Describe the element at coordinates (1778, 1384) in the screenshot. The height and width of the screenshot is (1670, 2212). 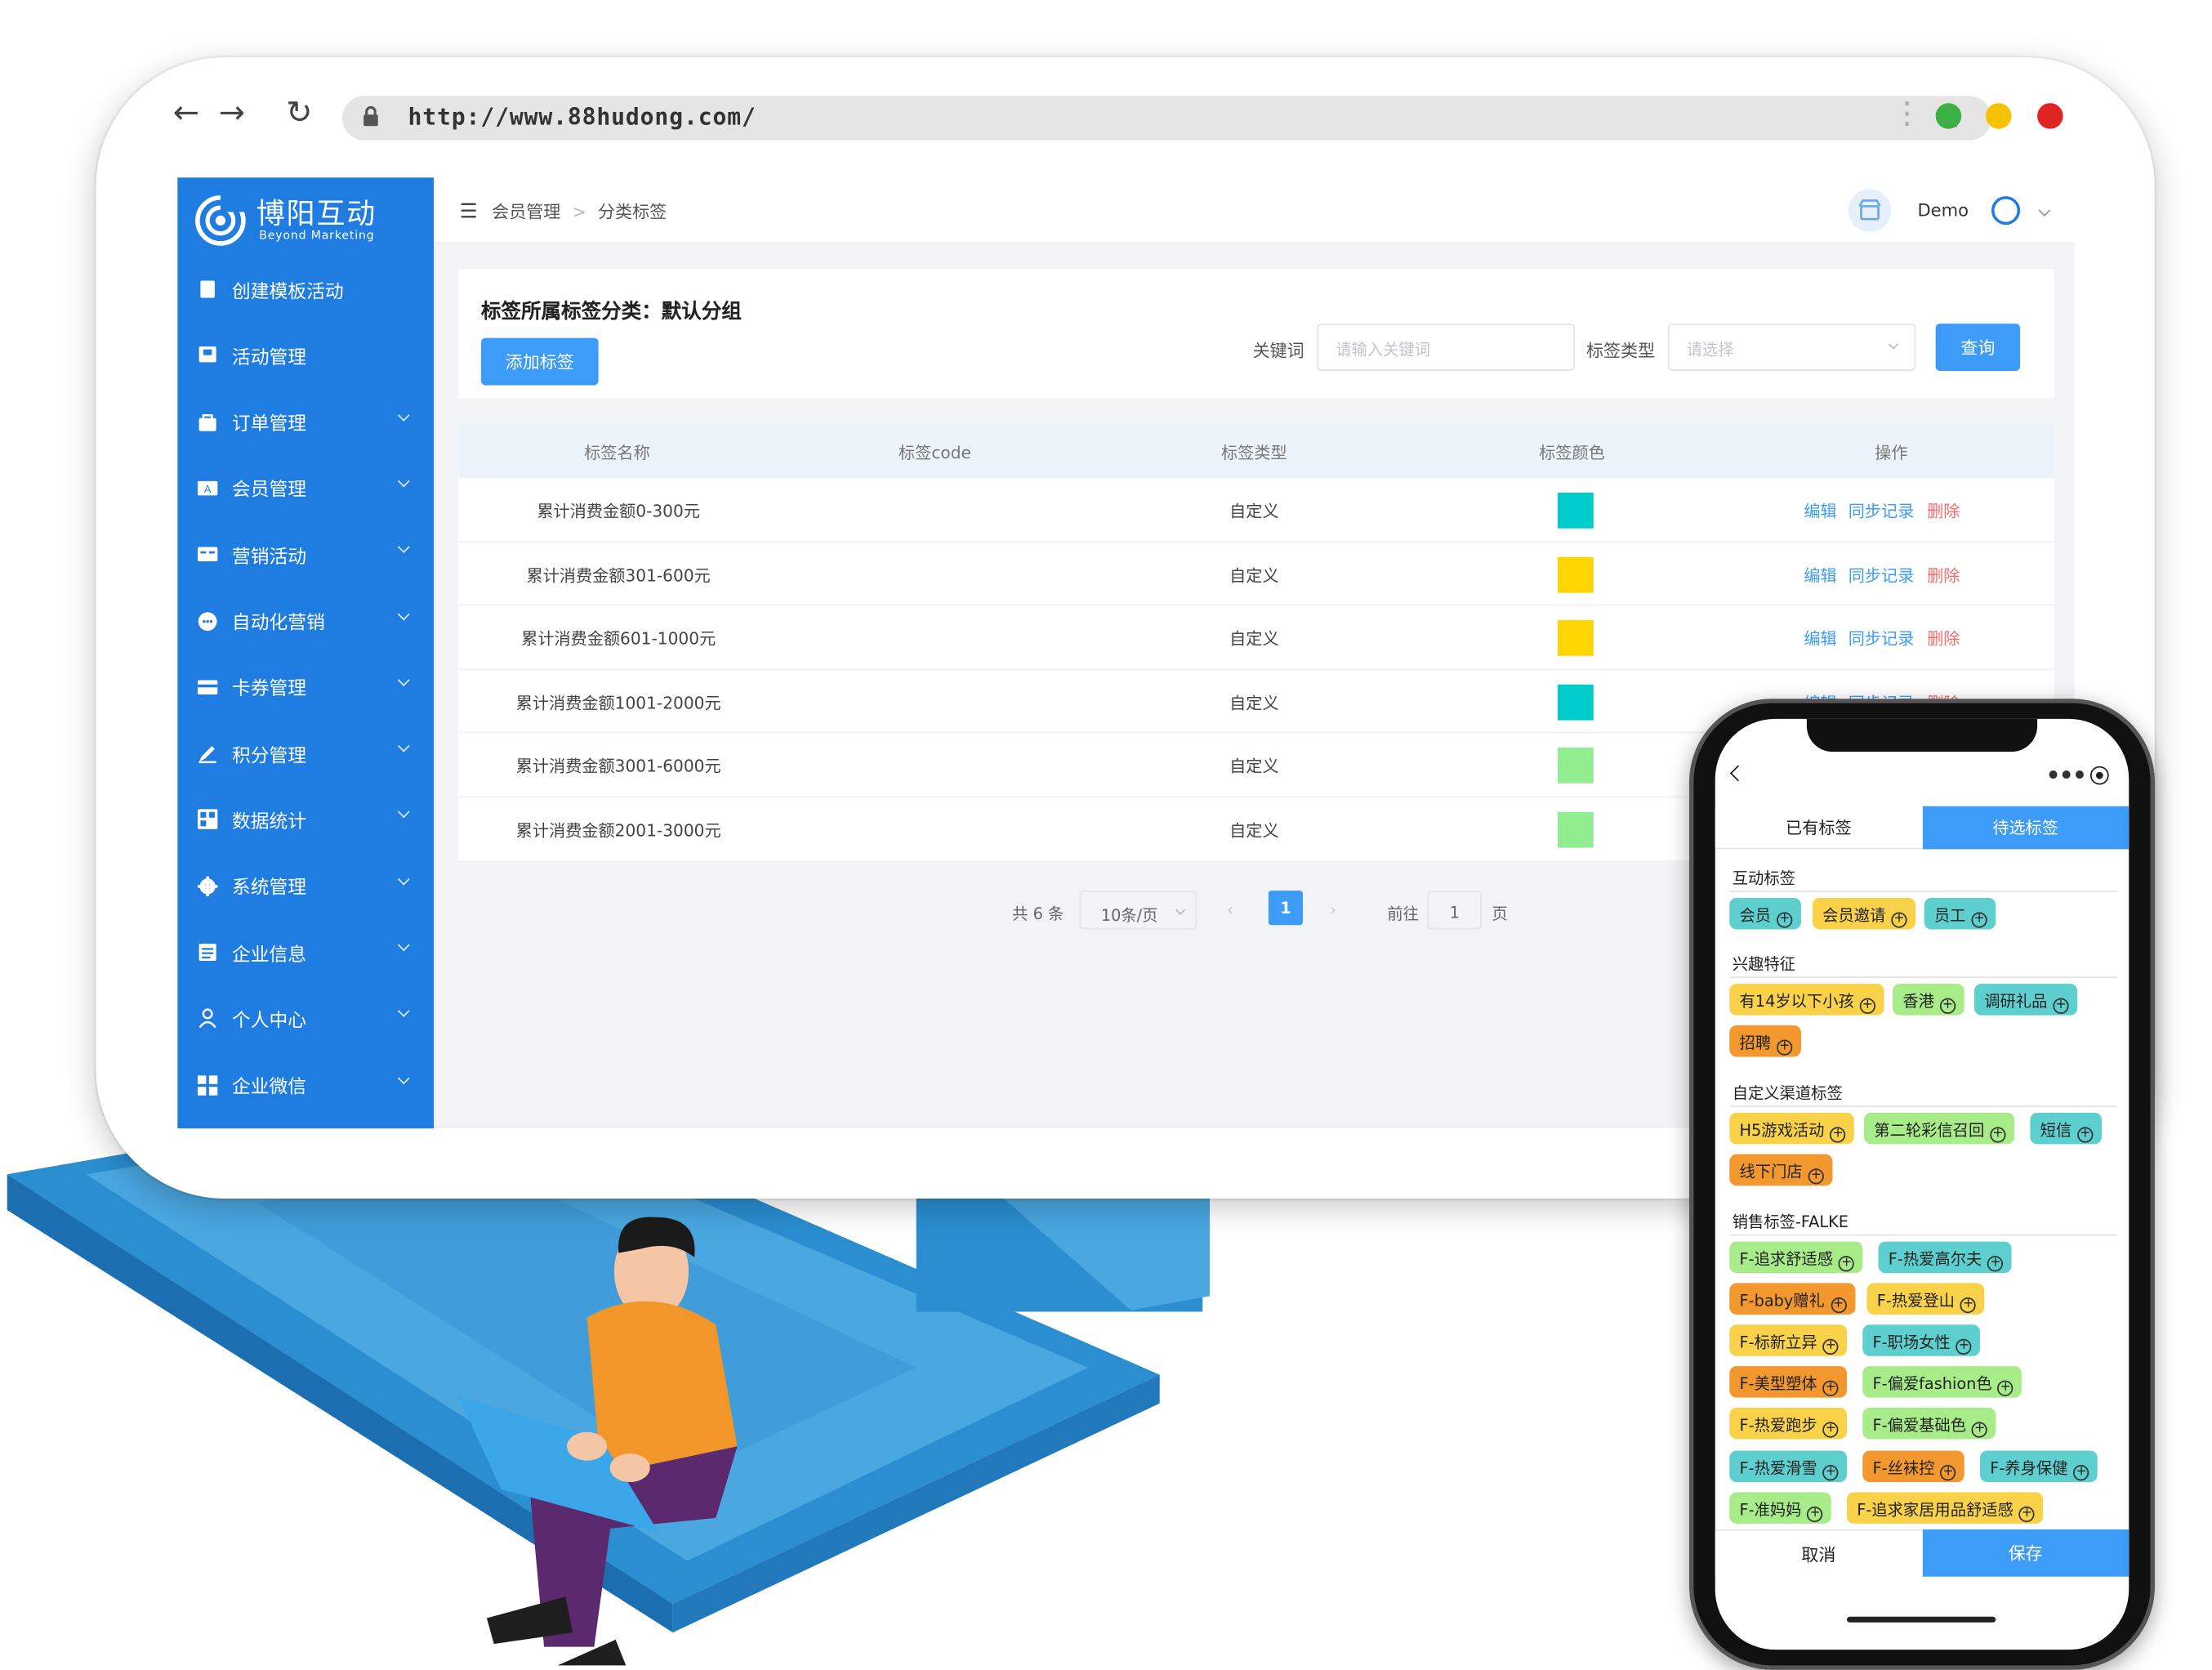
I see `tag-chip-label: F-美型塑体` at that location.